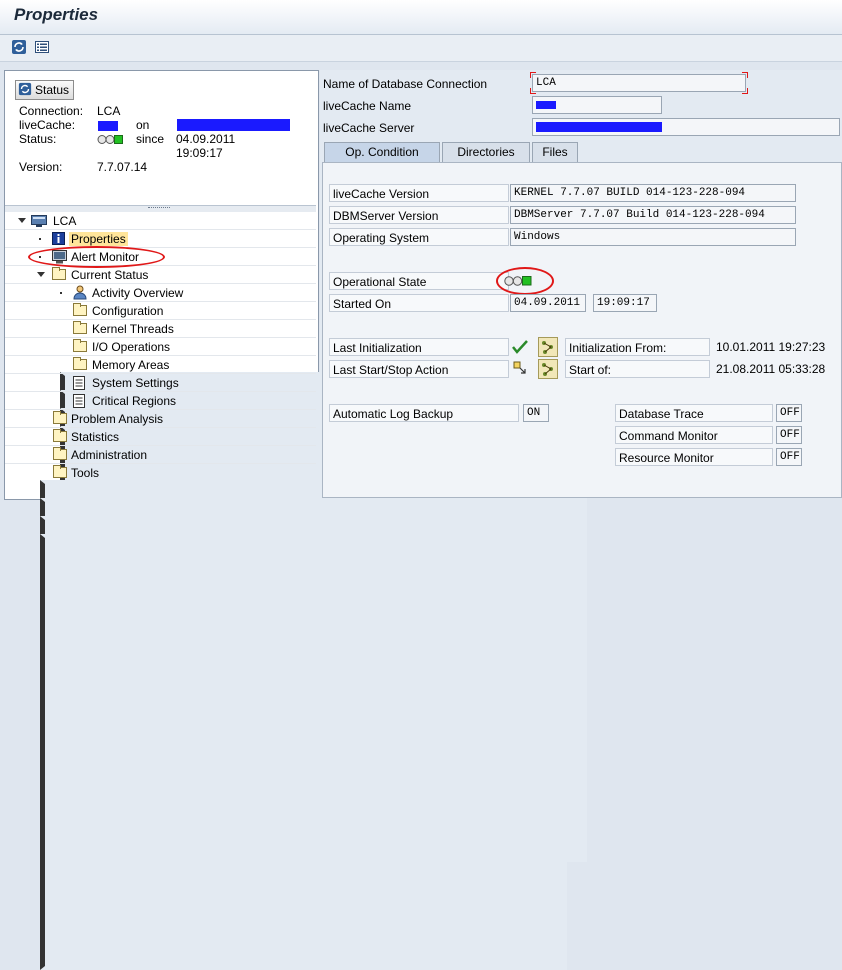  Describe the element at coordinates (41, 167) in the screenshot. I see `version-label: Version:` at that location.